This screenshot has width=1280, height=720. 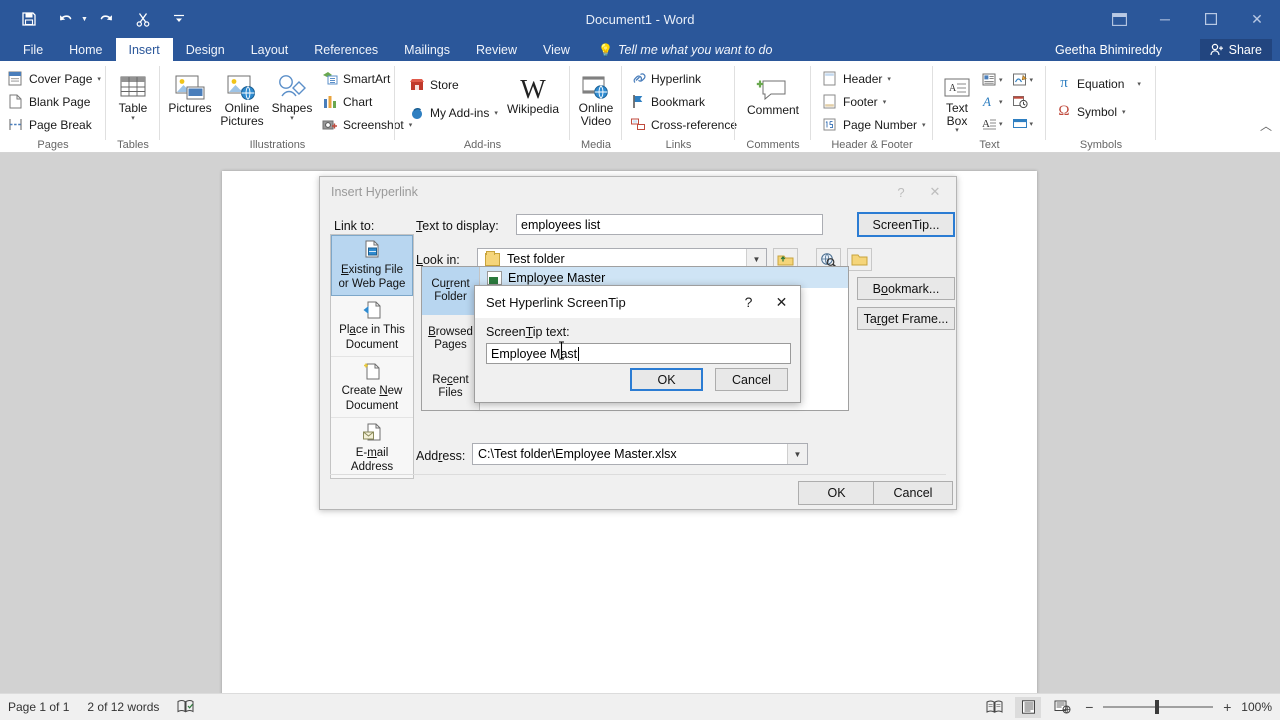 I want to click on page-info: Page 1 of 1, so click(x=38, y=707).